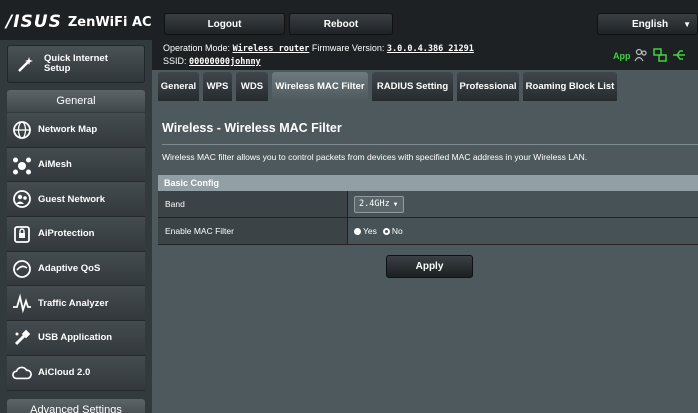 The image size is (698, 413). I want to click on tab-wireless-mac-filter: Wireless MAC Filter, so click(320, 86).